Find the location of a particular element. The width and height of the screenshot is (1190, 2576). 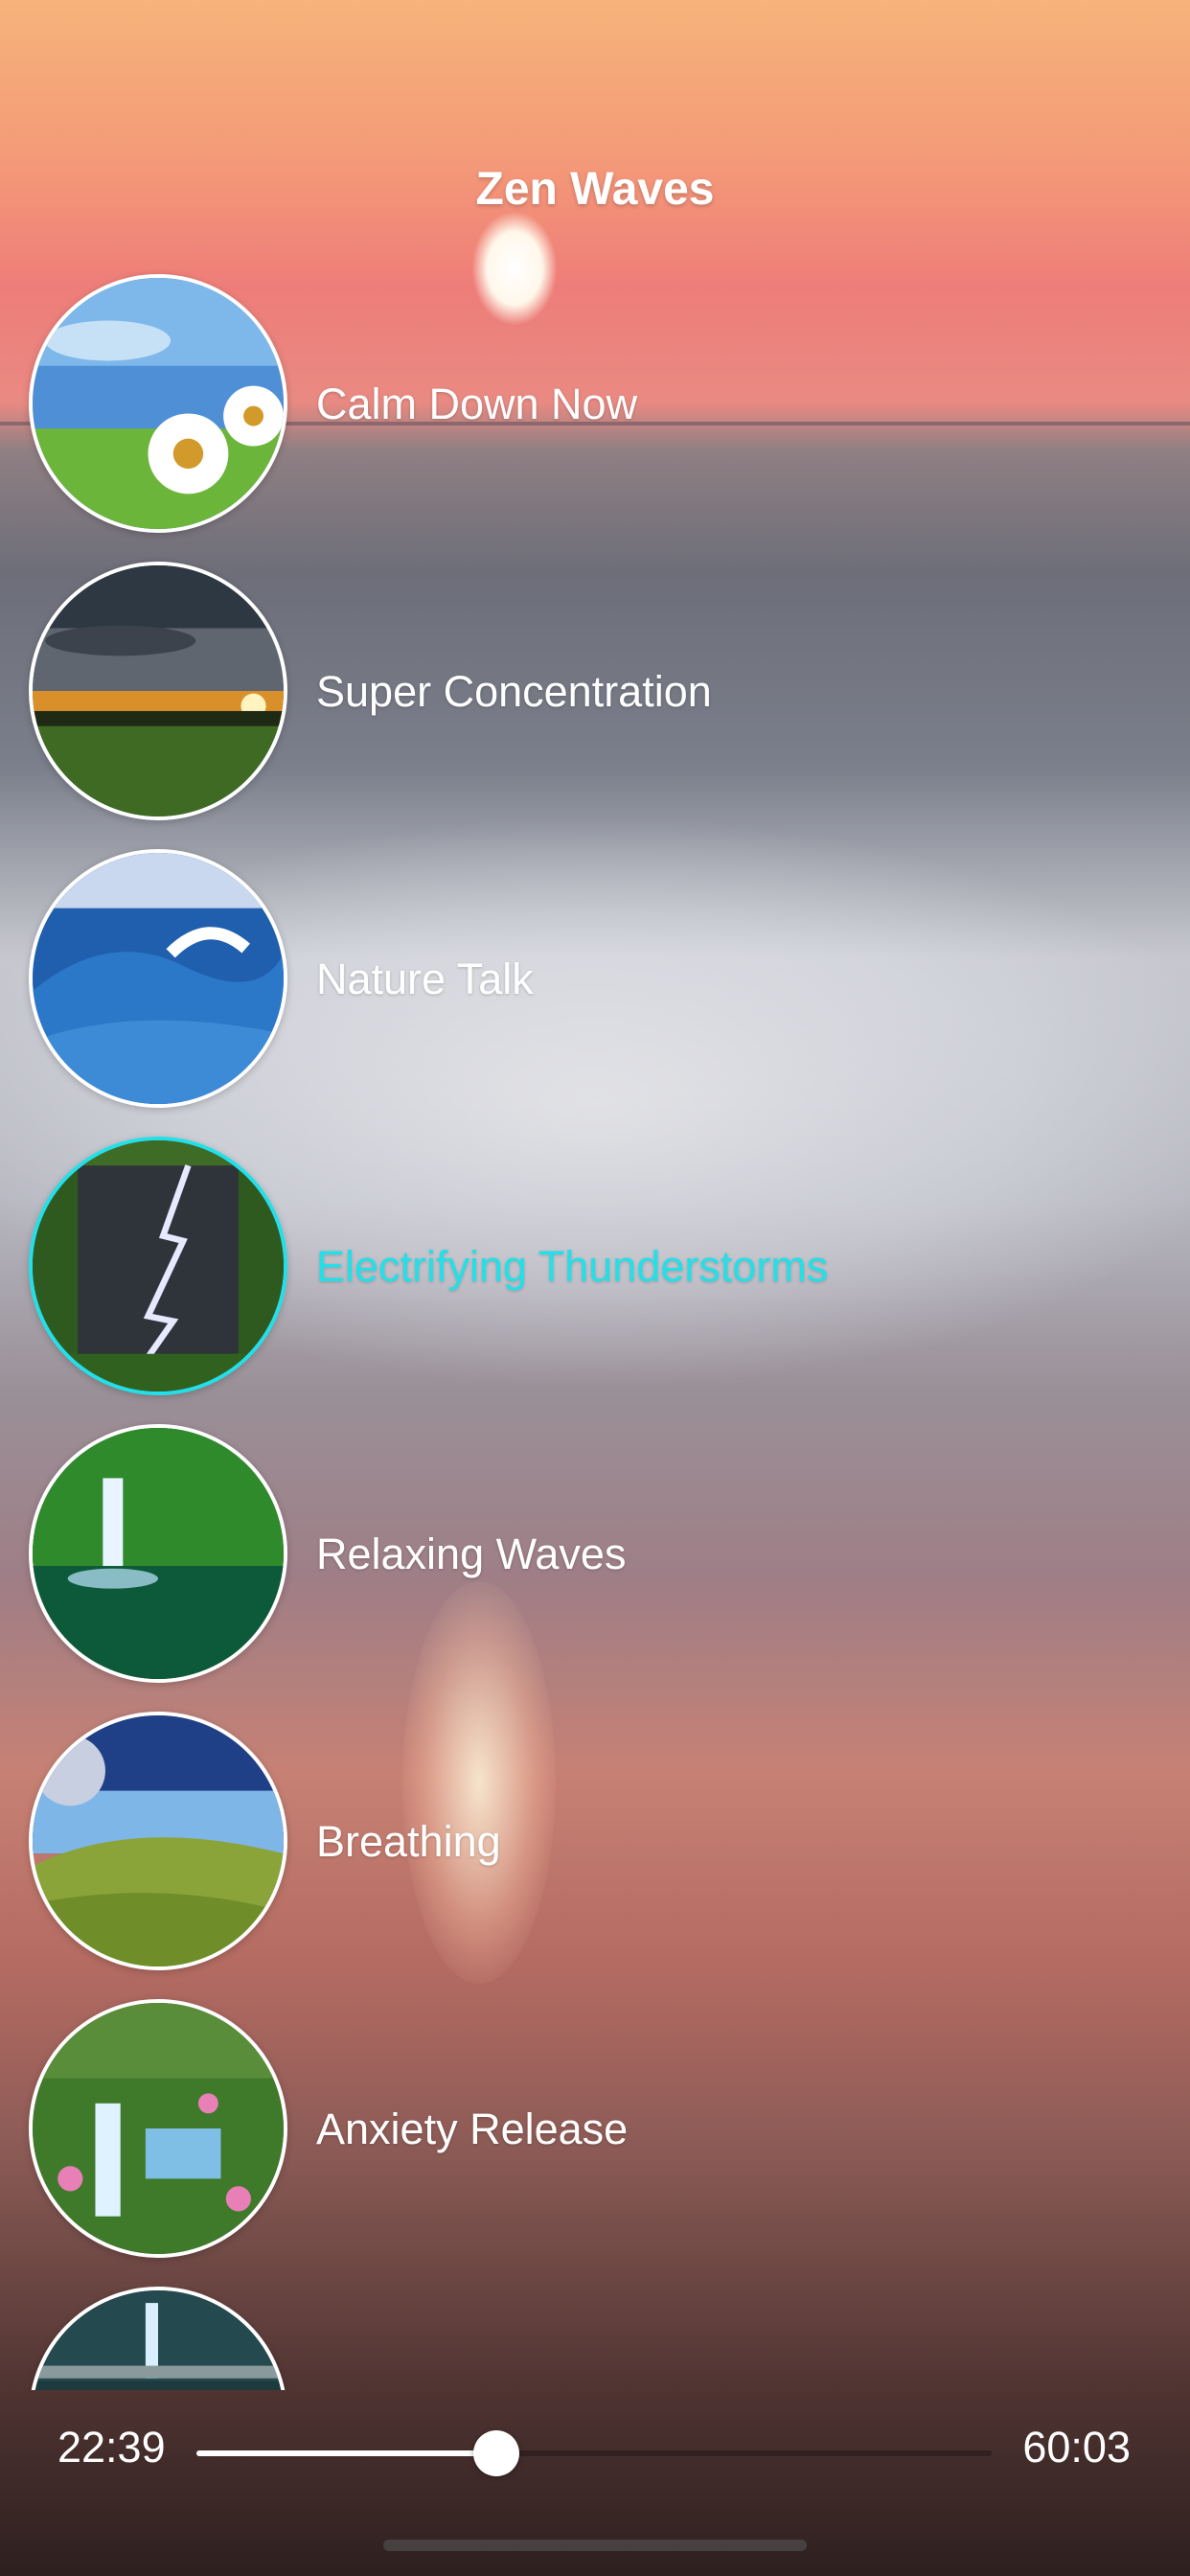

track-item-electrifying-thunderstorms: Electrifying Thunderstorms is located at coordinates (508, 1271).